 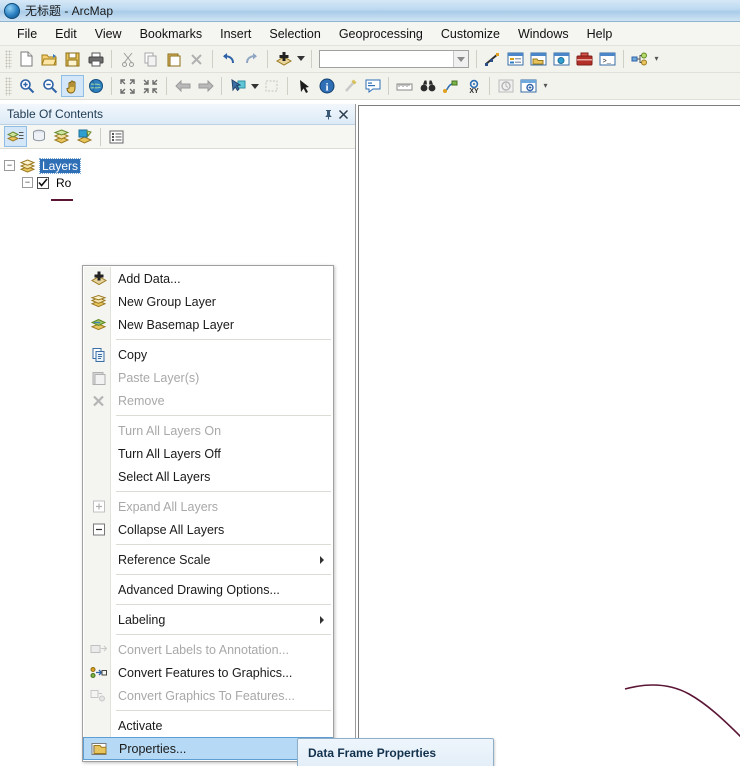 I want to click on list-by-source-icon, so click(x=38, y=136).